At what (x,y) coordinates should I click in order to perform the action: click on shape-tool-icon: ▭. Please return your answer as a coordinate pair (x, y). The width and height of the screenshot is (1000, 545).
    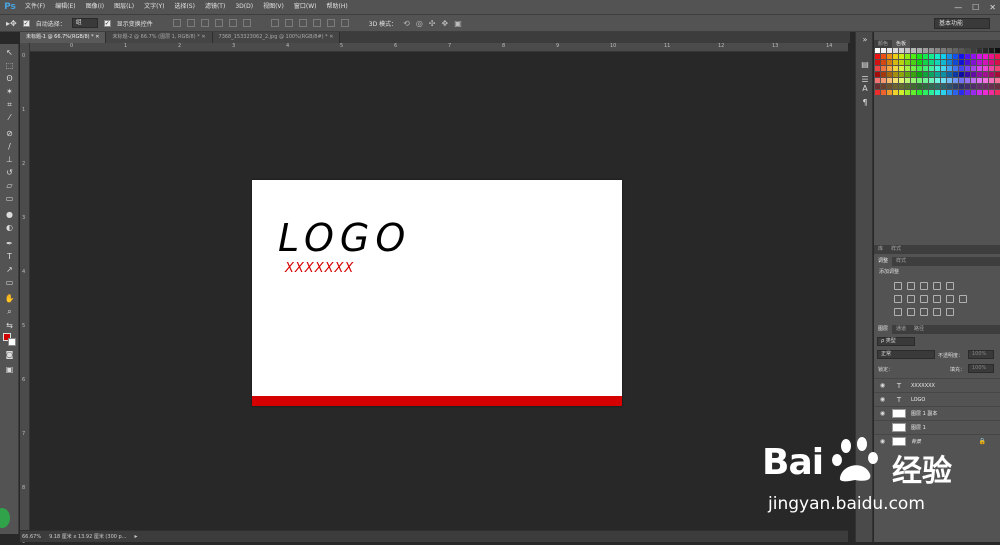
    Looking at the image, I should click on (9, 282).